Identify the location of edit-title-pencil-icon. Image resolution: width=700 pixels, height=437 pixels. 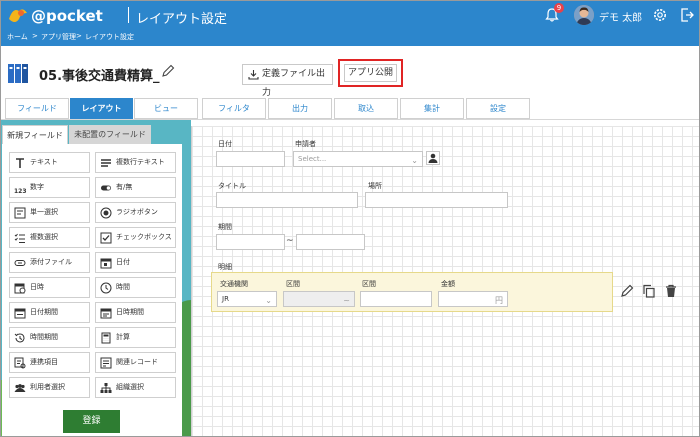
(168, 71).